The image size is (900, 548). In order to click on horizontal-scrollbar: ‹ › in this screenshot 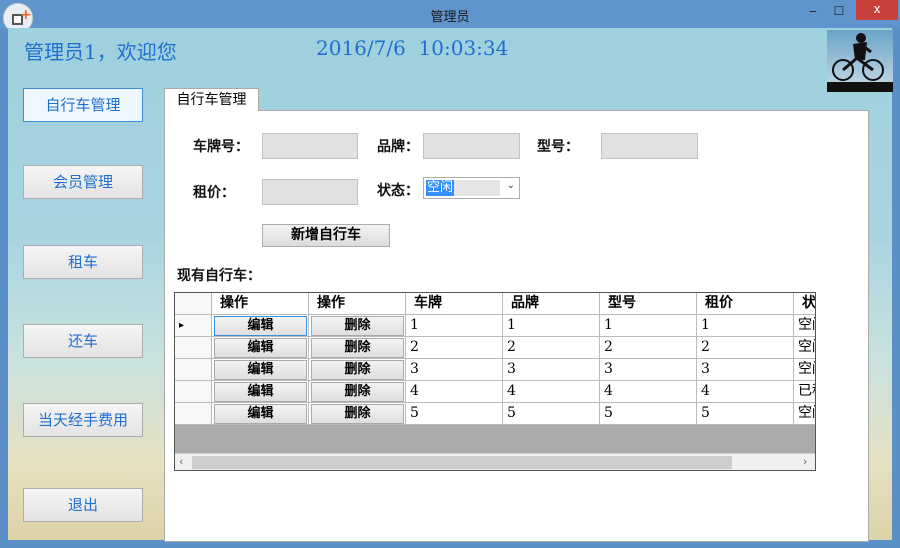, I will do `click(495, 461)`.